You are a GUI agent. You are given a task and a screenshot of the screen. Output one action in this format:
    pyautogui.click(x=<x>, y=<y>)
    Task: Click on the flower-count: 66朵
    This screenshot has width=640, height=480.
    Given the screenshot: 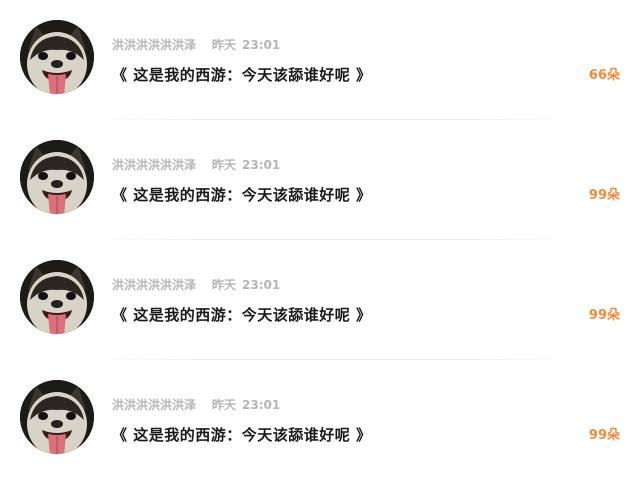 What is the action you would take?
    pyautogui.click(x=604, y=75)
    